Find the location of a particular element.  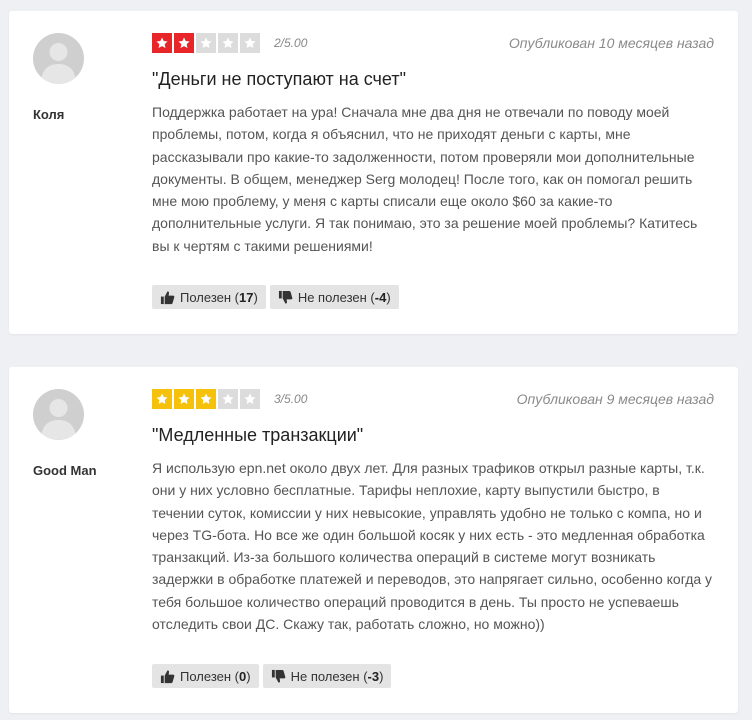

published-date: Опубликован 10 месяцев назад is located at coordinates (611, 43).